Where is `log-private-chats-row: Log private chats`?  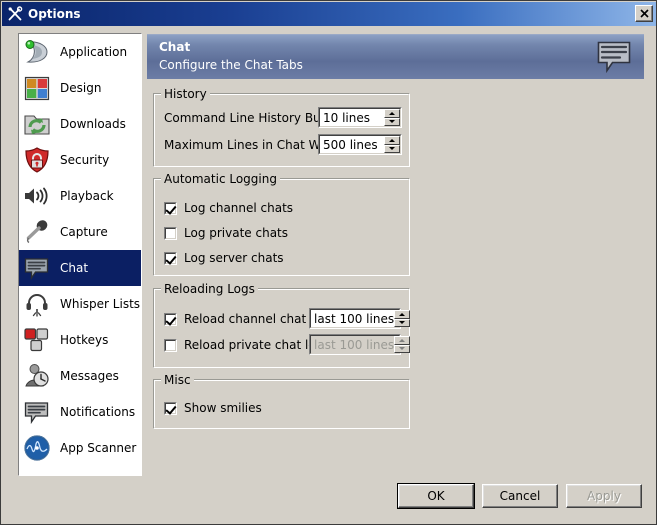
log-private-chats-row: Log private chats is located at coordinates (226, 233).